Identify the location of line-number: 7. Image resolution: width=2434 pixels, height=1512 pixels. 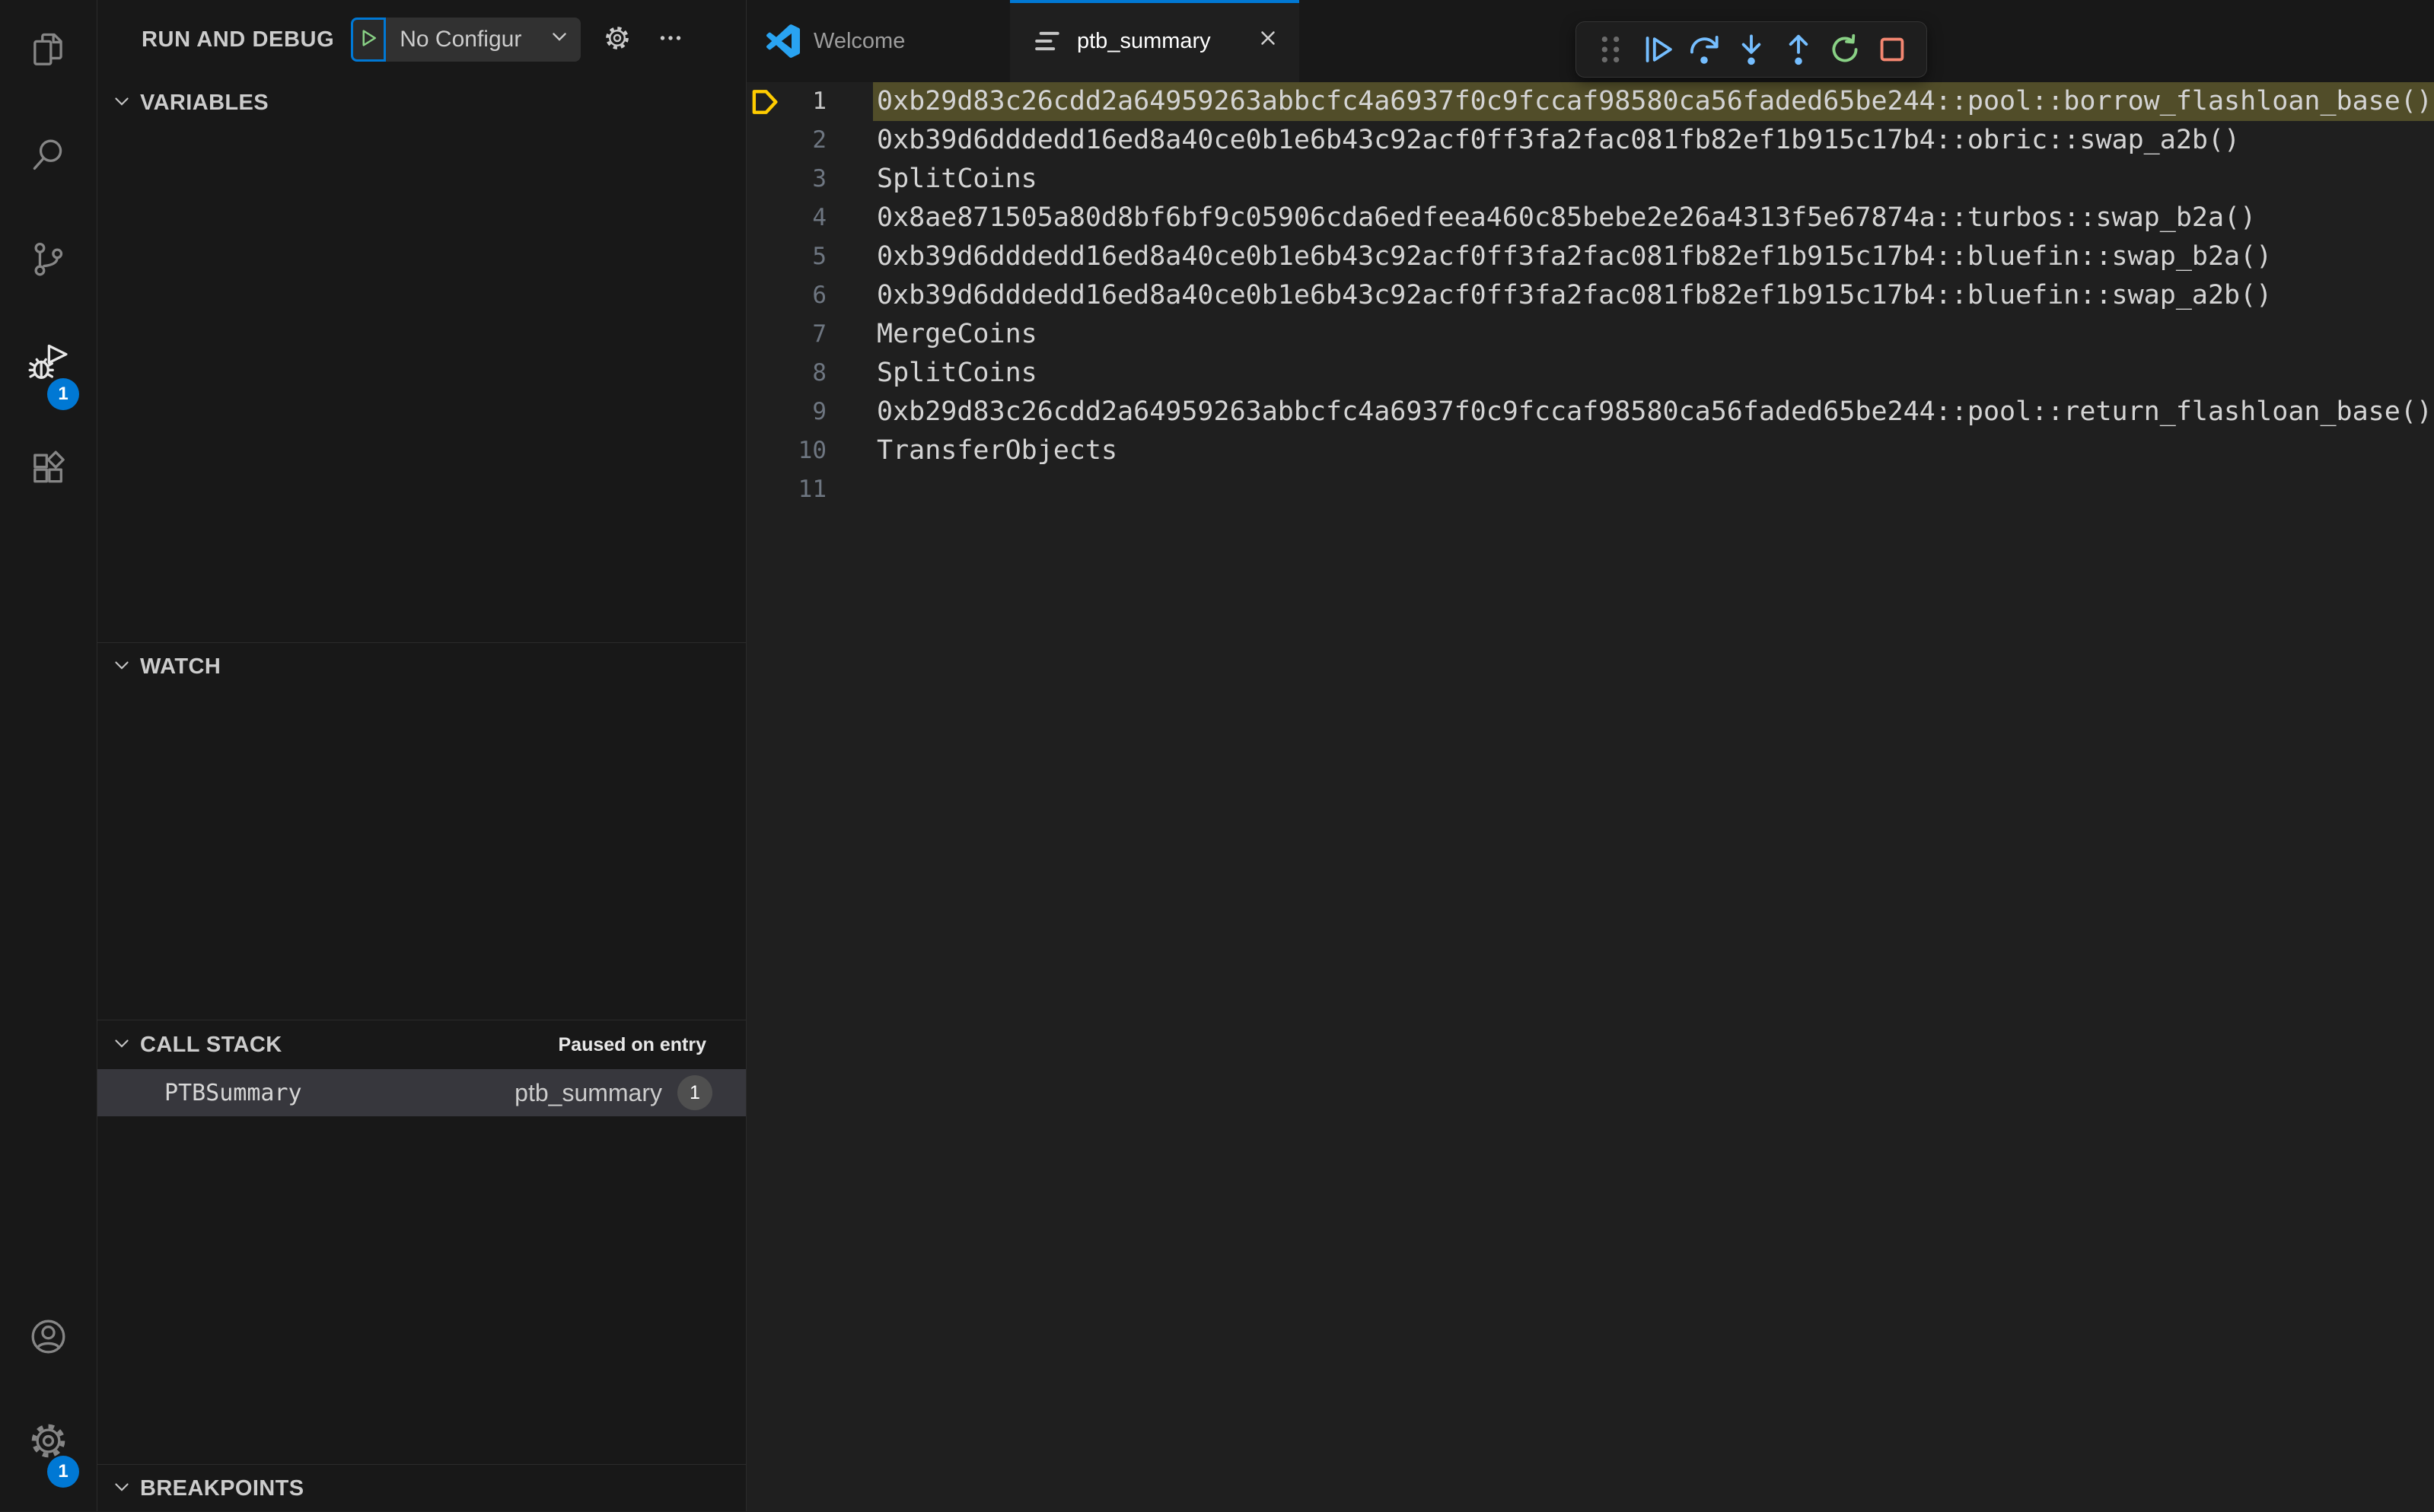
(819, 334).